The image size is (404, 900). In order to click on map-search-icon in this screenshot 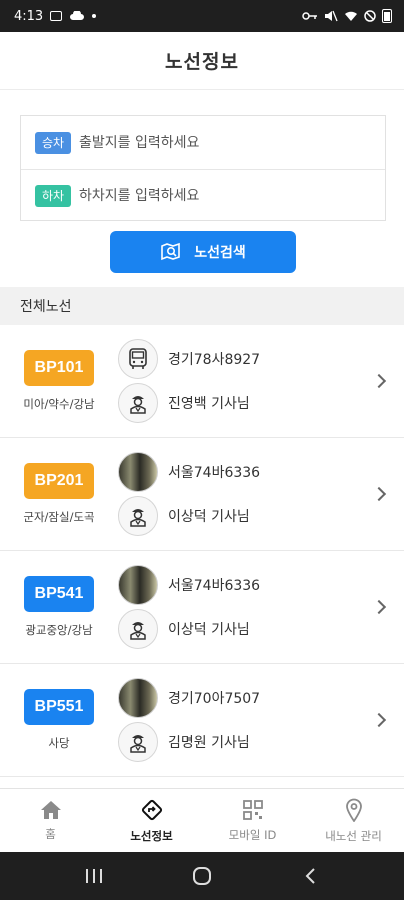, I will do `click(171, 251)`.